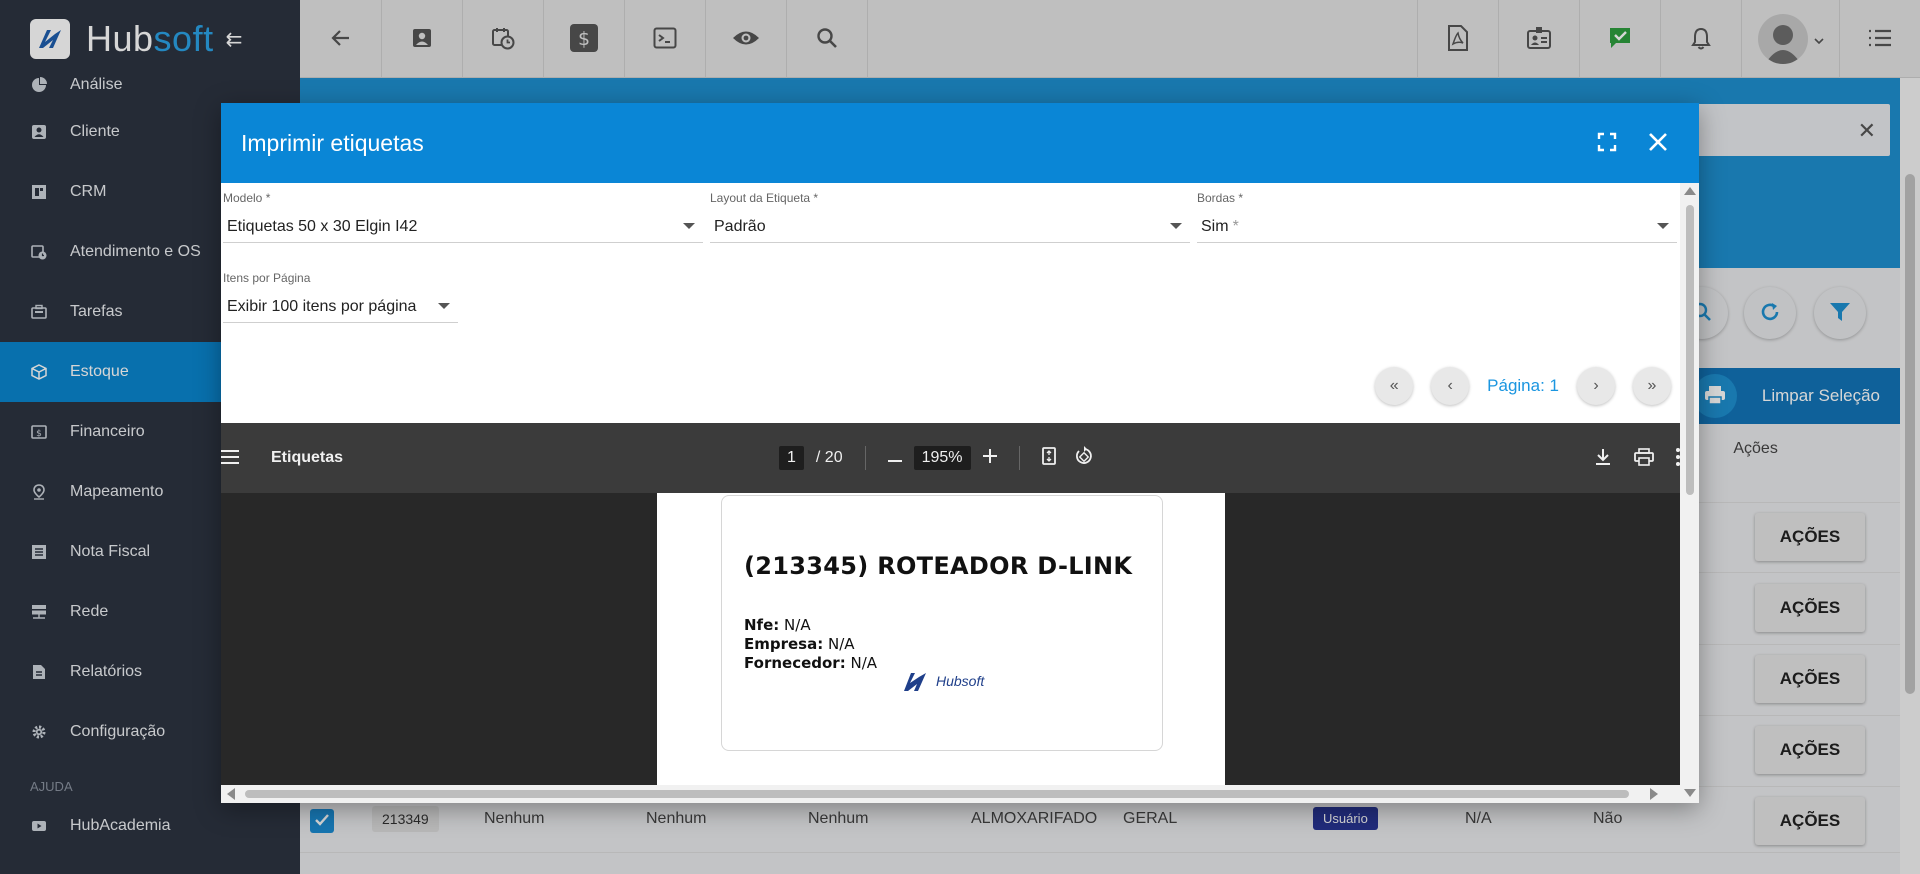 The width and height of the screenshot is (1920, 874). I want to click on print-button, so click(1644, 458).